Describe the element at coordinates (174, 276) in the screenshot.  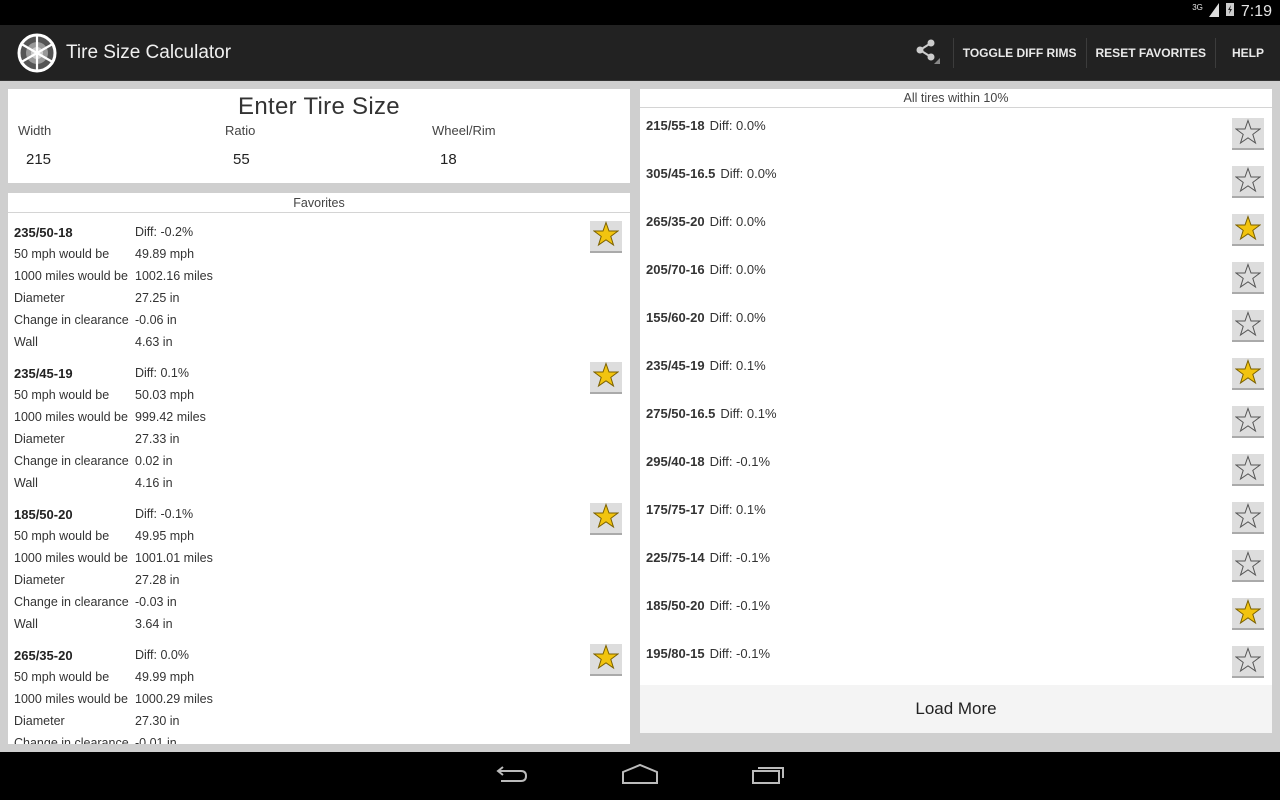
I see `detail-value: 1002.16 miles` at that location.